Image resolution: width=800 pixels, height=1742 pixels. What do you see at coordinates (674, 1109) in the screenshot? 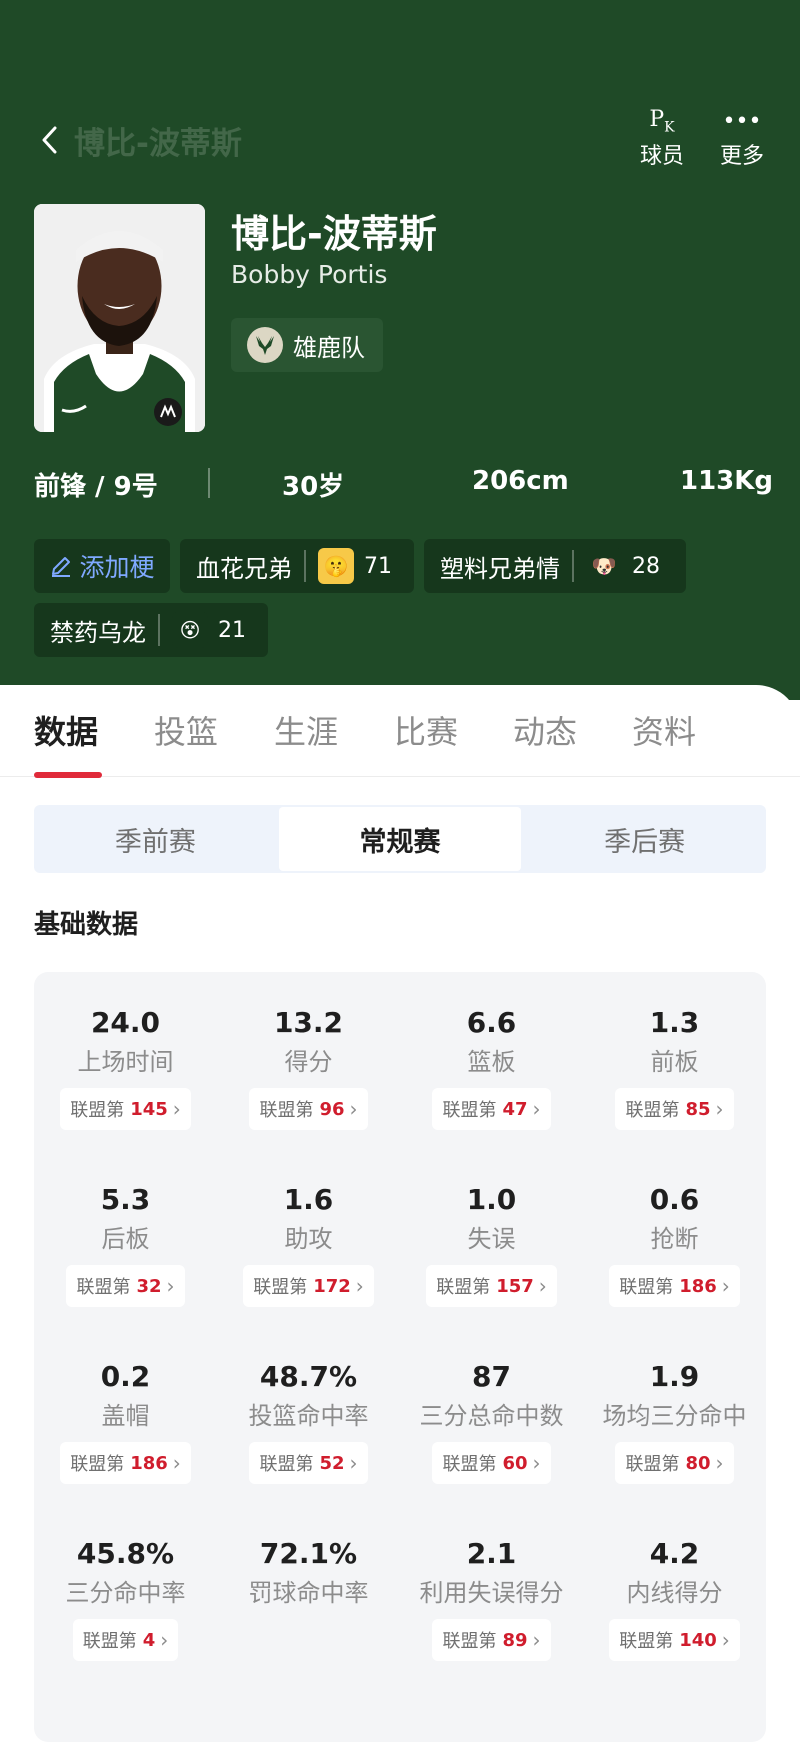
I see `league-rank-button: 联盟第 85 ›` at bounding box center [674, 1109].